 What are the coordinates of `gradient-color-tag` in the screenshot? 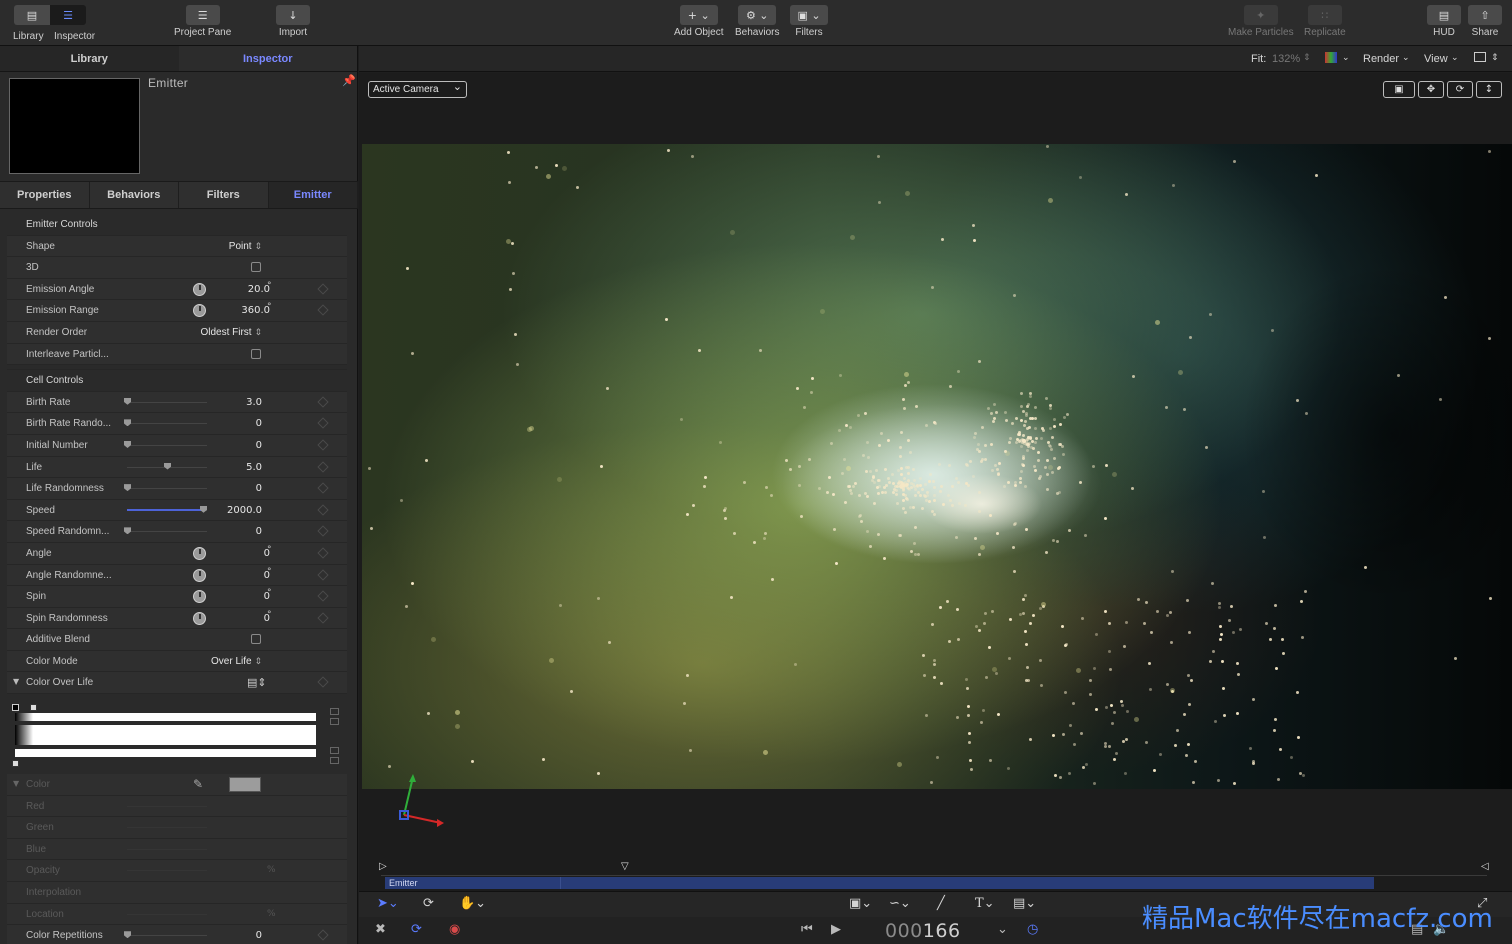 It's located at (15, 764).